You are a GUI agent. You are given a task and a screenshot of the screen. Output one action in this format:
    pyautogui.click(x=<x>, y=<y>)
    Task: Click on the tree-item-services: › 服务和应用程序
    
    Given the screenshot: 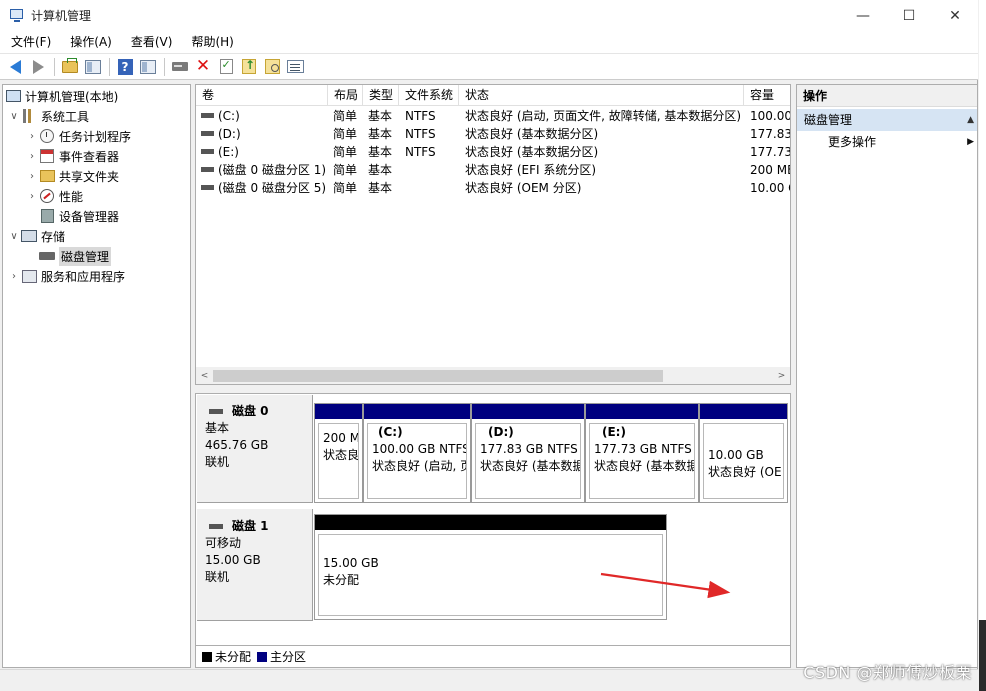 What is the action you would take?
    pyautogui.click(x=66, y=276)
    